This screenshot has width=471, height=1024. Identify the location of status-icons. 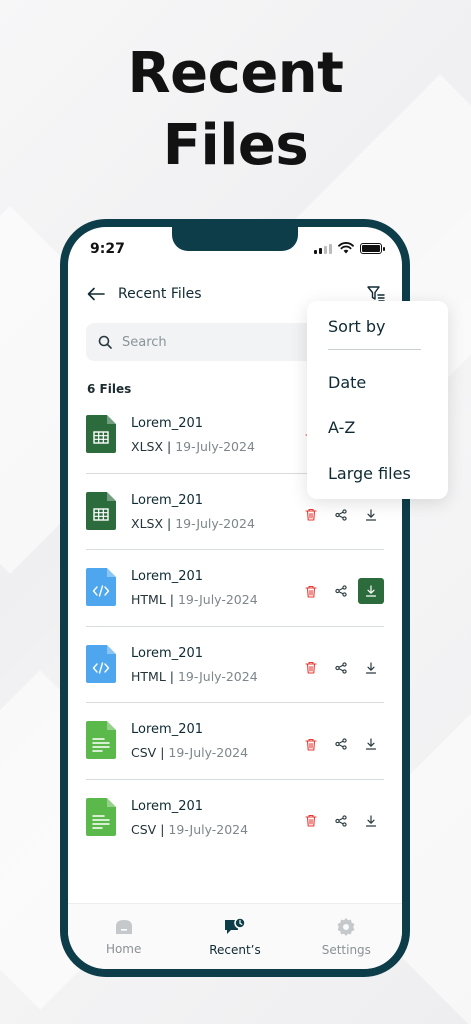
(349, 248).